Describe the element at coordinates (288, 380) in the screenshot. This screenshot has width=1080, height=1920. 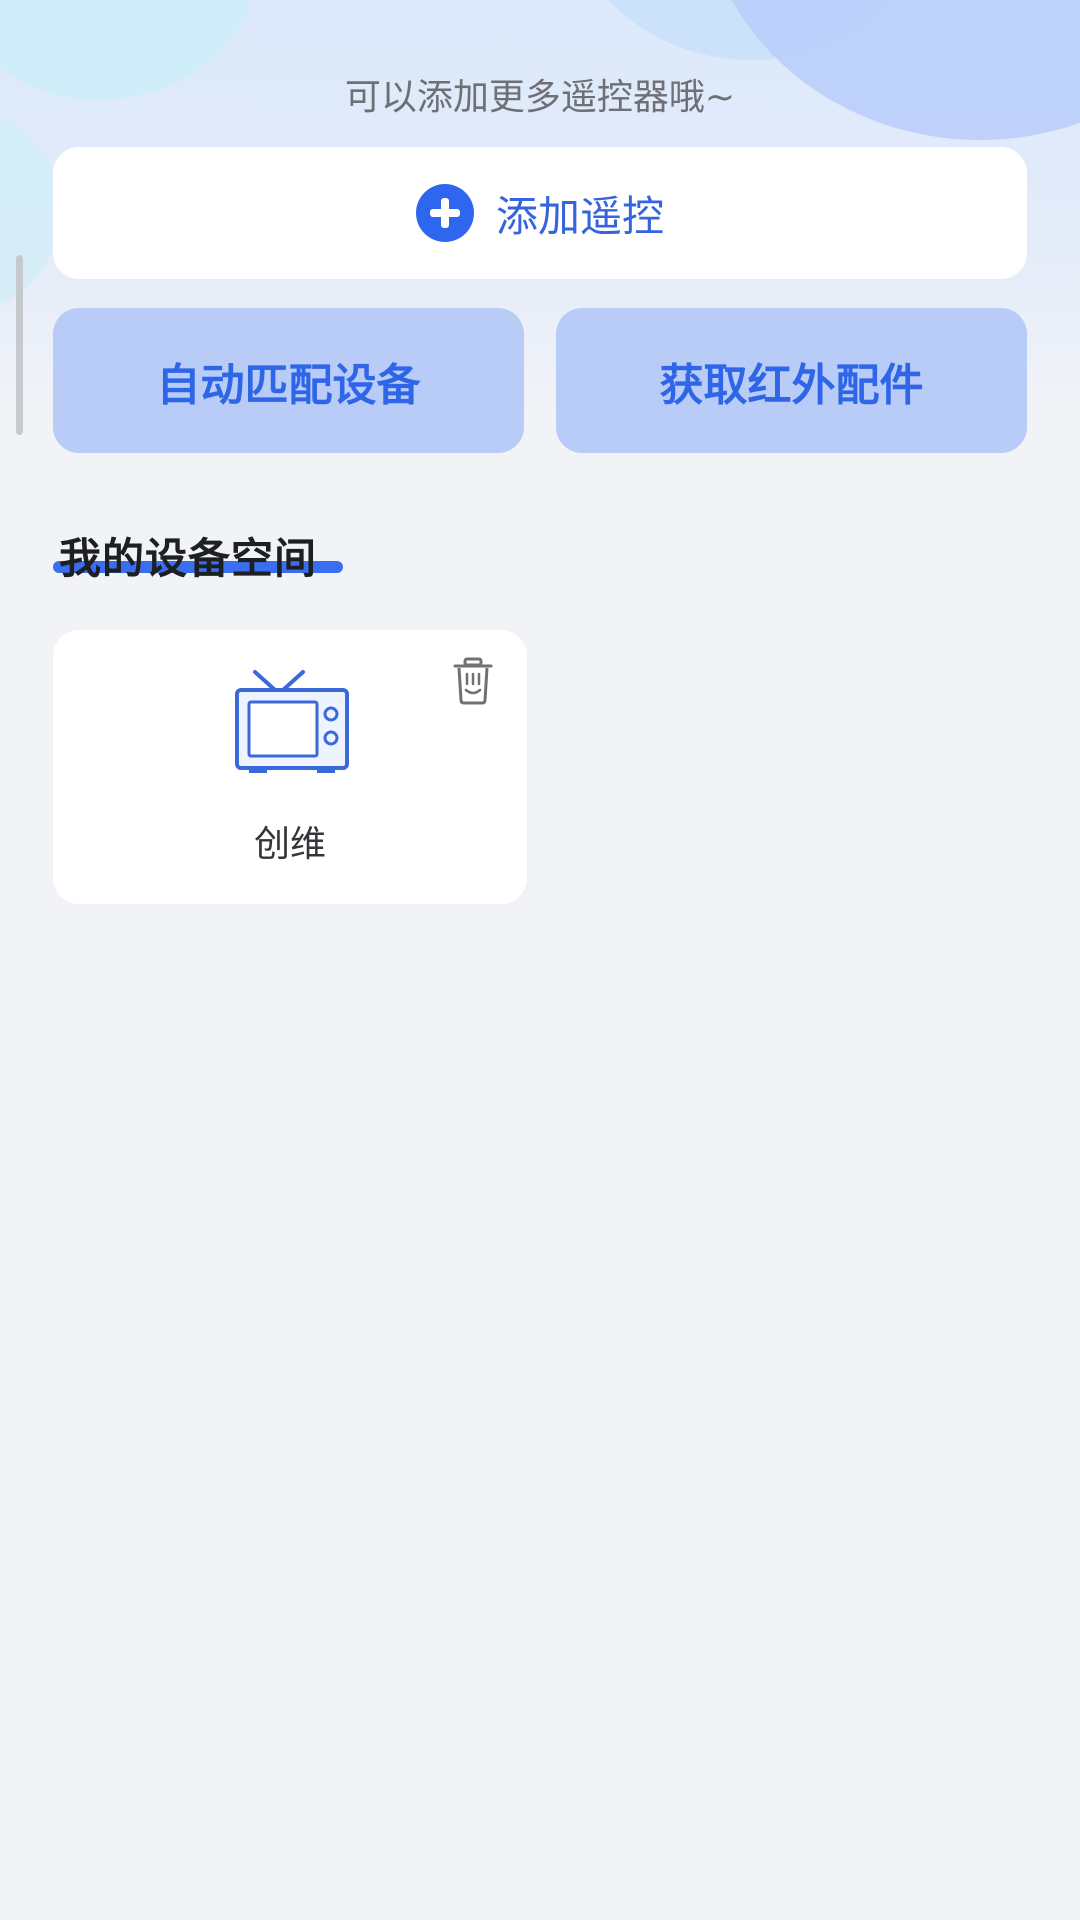
I see `auto-match-device-button: 自动匹配设备` at that location.